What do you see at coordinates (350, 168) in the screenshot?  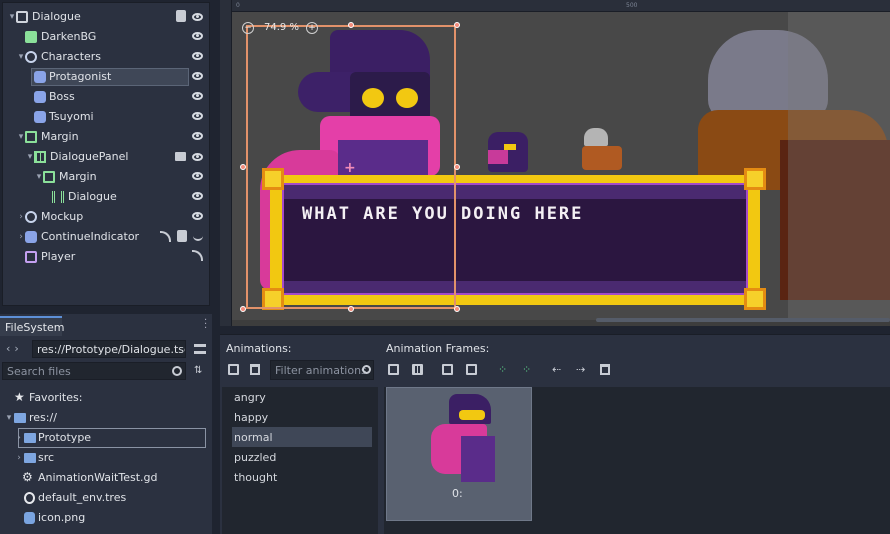 I see `pivot-cross-icon: +` at bounding box center [350, 168].